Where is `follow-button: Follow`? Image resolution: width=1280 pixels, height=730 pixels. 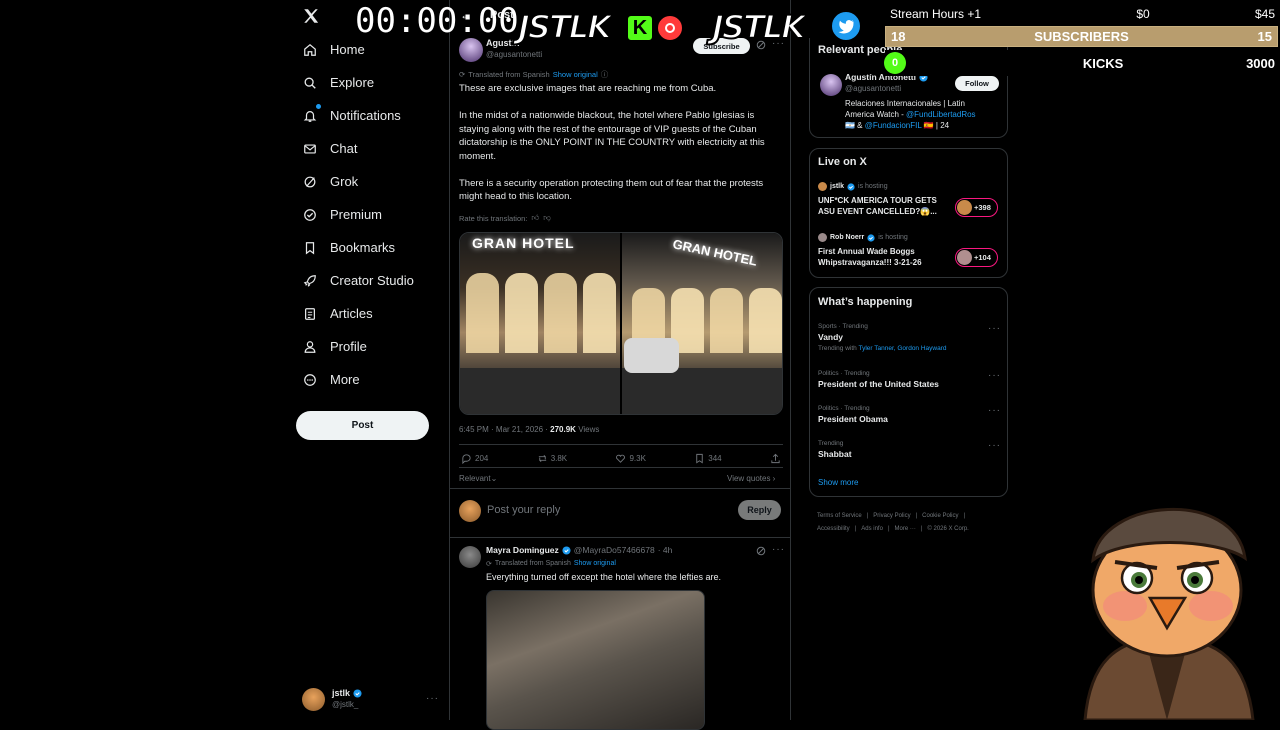
follow-button: Follow is located at coordinates (977, 83).